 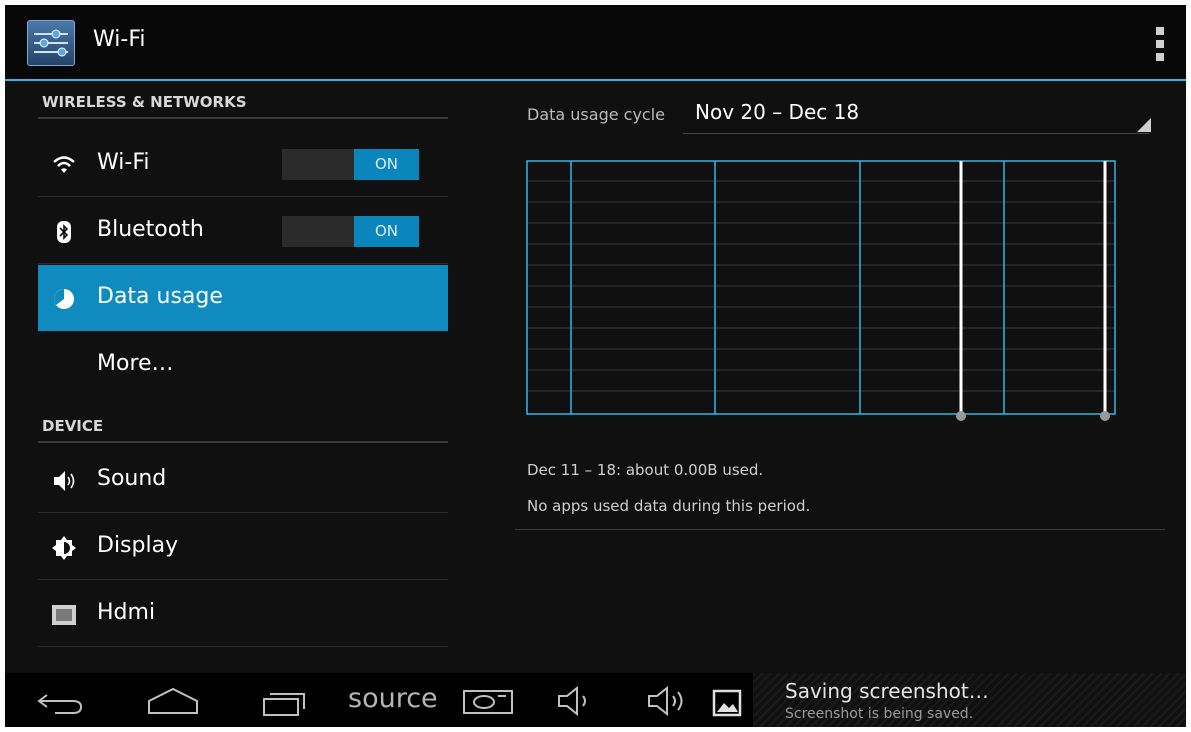 I want to click on sidebar-item-label: Bluetooth, so click(x=150, y=229).